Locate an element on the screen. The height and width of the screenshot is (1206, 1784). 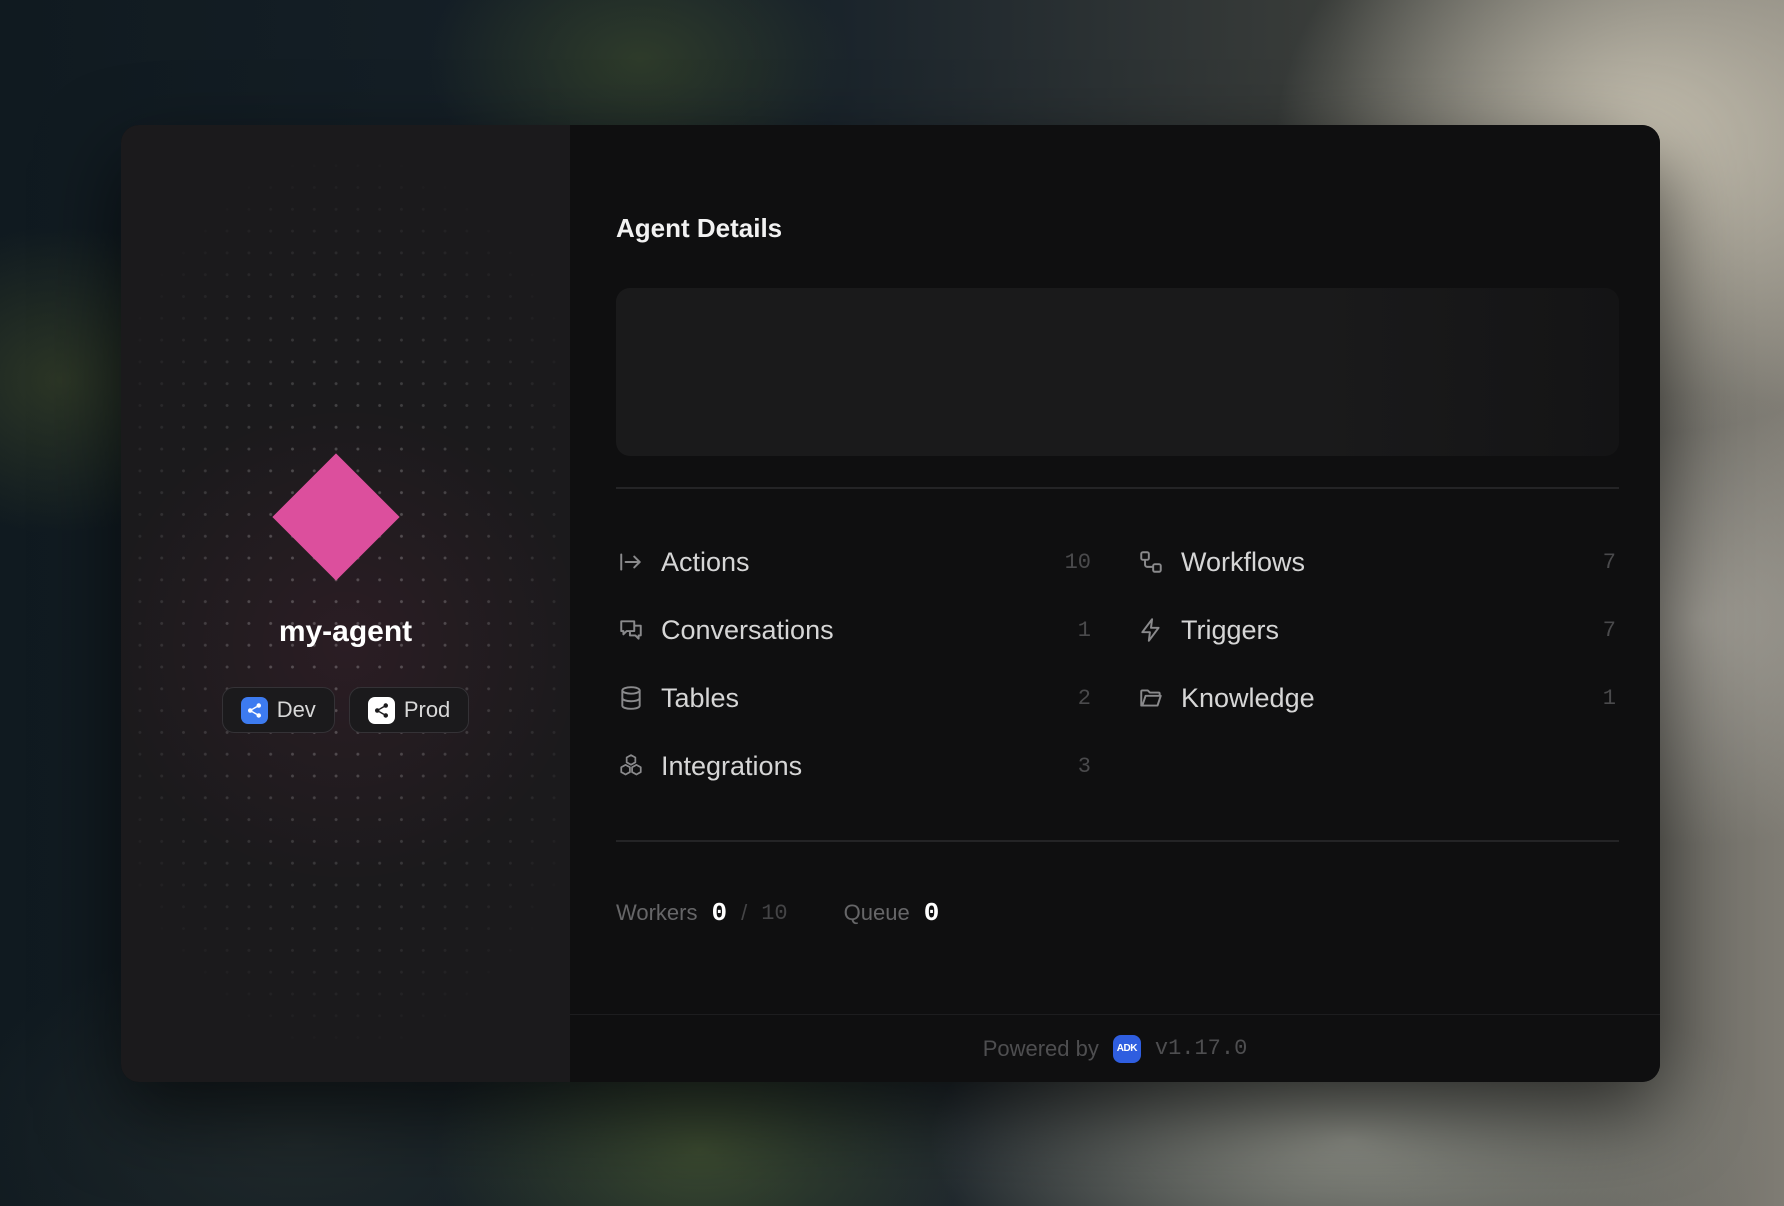
queue-value: 0 is located at coordinates (931, 913).